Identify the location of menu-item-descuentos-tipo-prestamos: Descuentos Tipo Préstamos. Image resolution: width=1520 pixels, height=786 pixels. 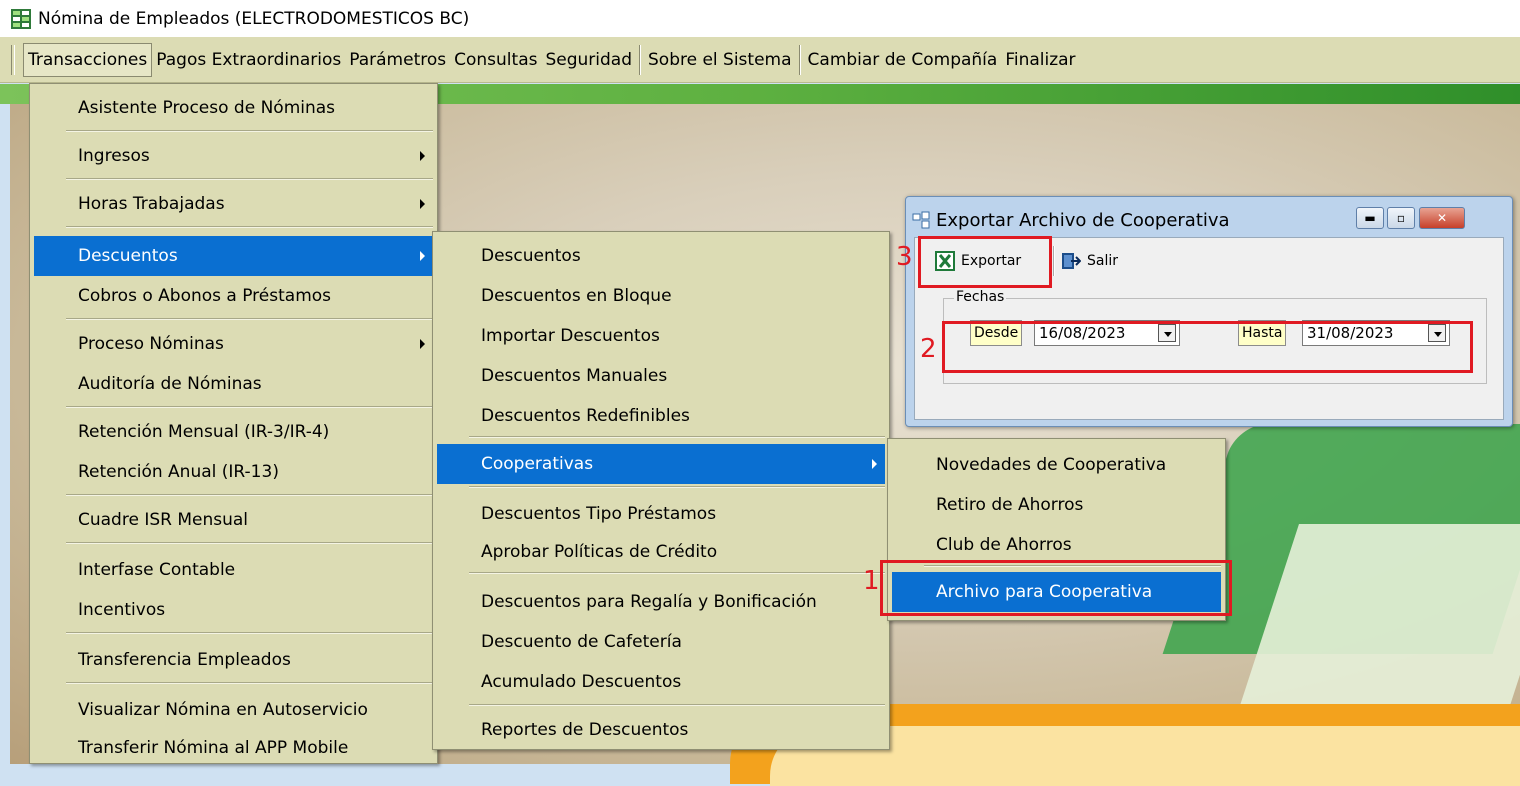
(661, 514).